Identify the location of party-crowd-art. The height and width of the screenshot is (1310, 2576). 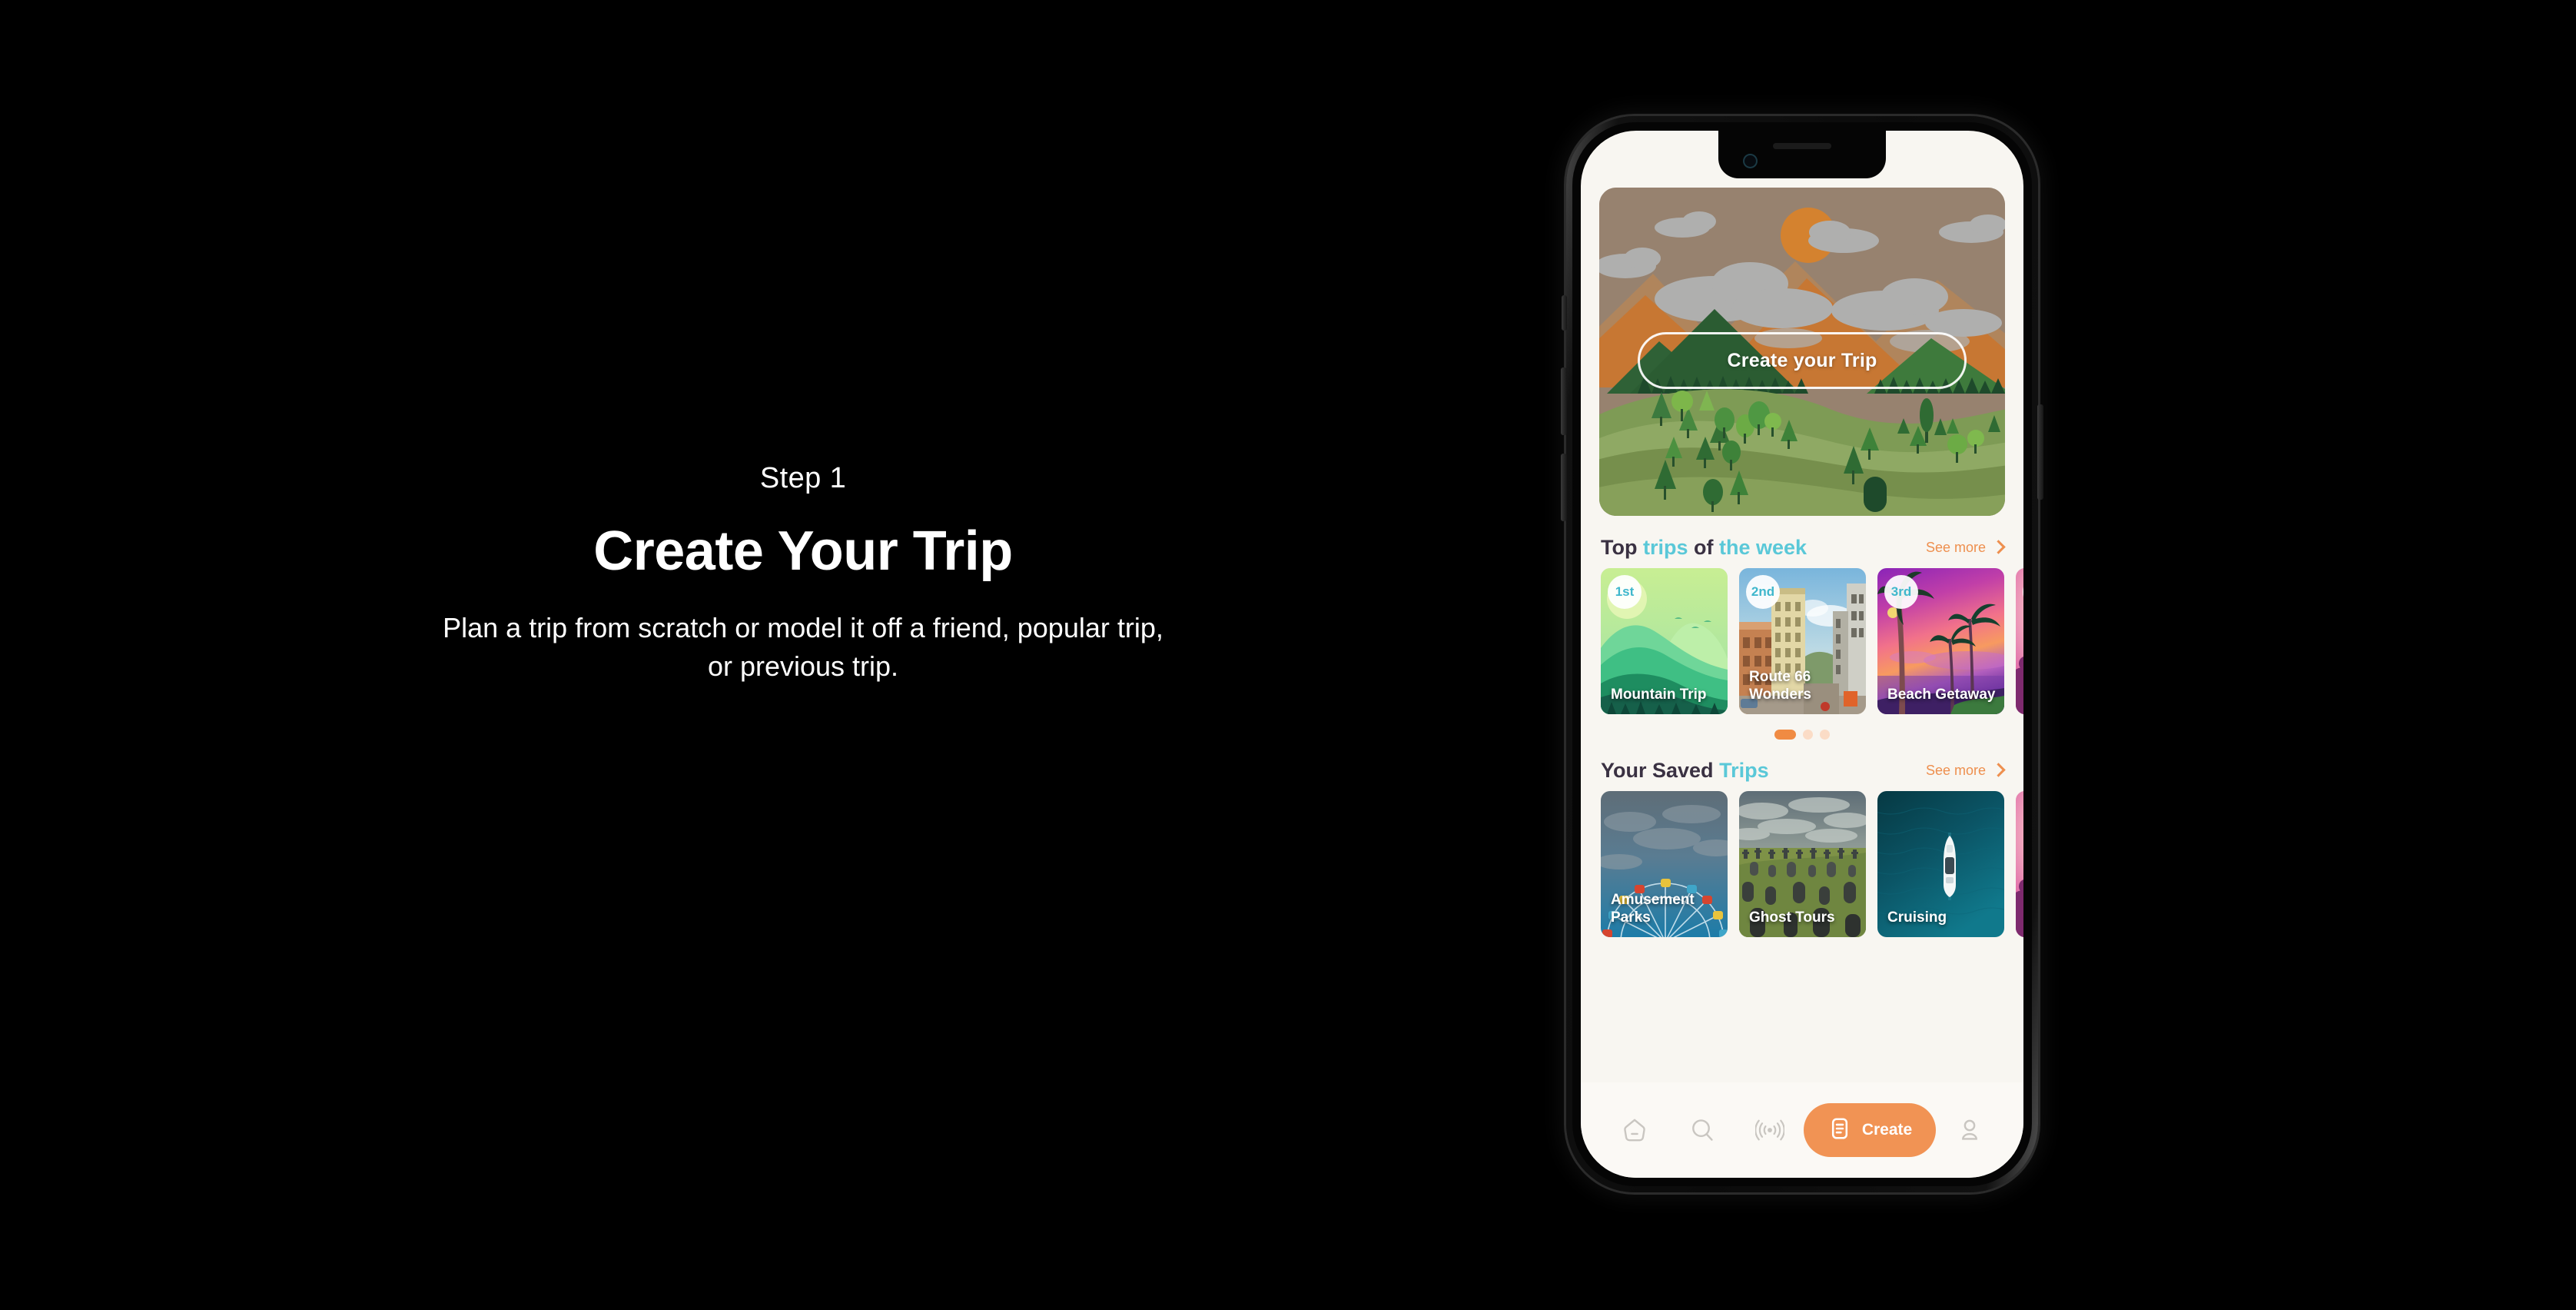
(2019, 864).